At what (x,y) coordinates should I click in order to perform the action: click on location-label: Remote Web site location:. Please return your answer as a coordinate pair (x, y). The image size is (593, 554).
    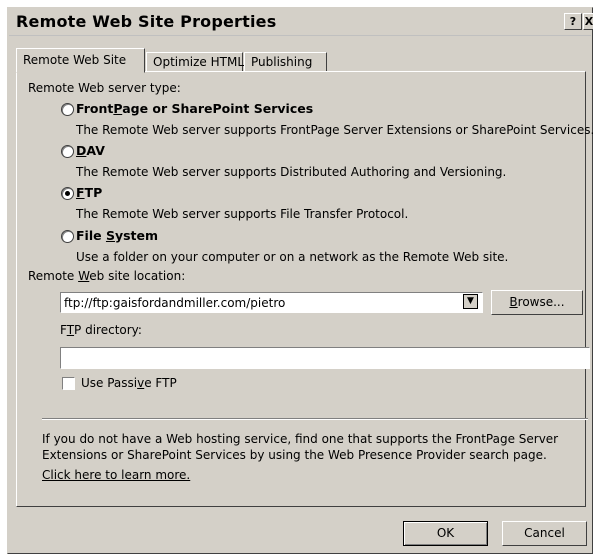
    Looking at the image, I should click on (107, 276).